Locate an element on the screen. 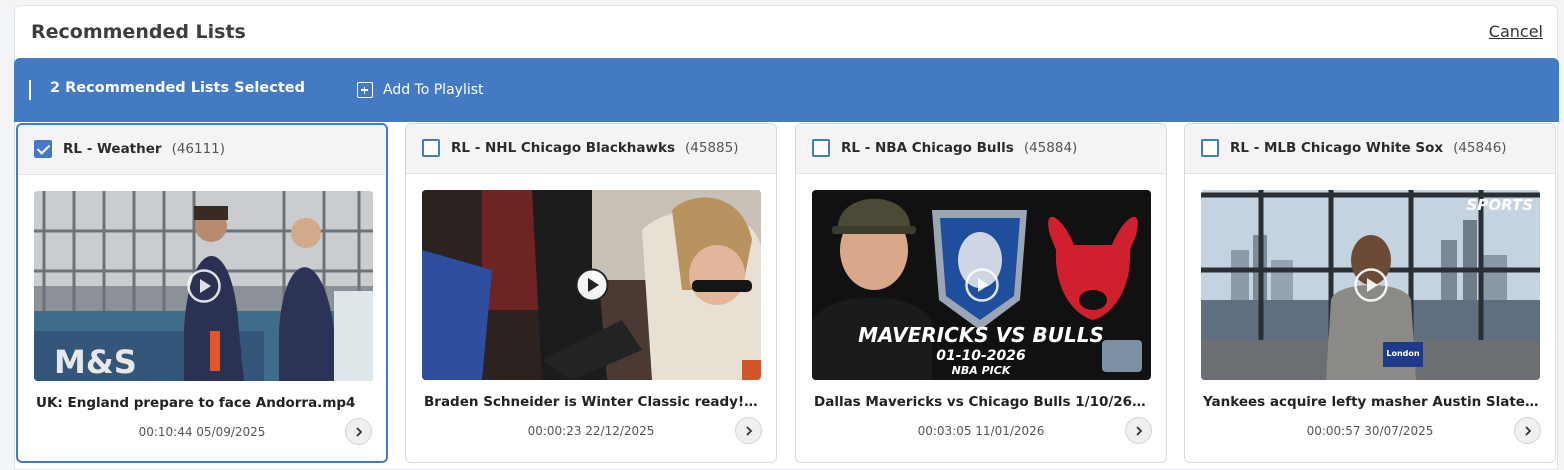  card-id: (45846) is located at coordinates (1480, 148).